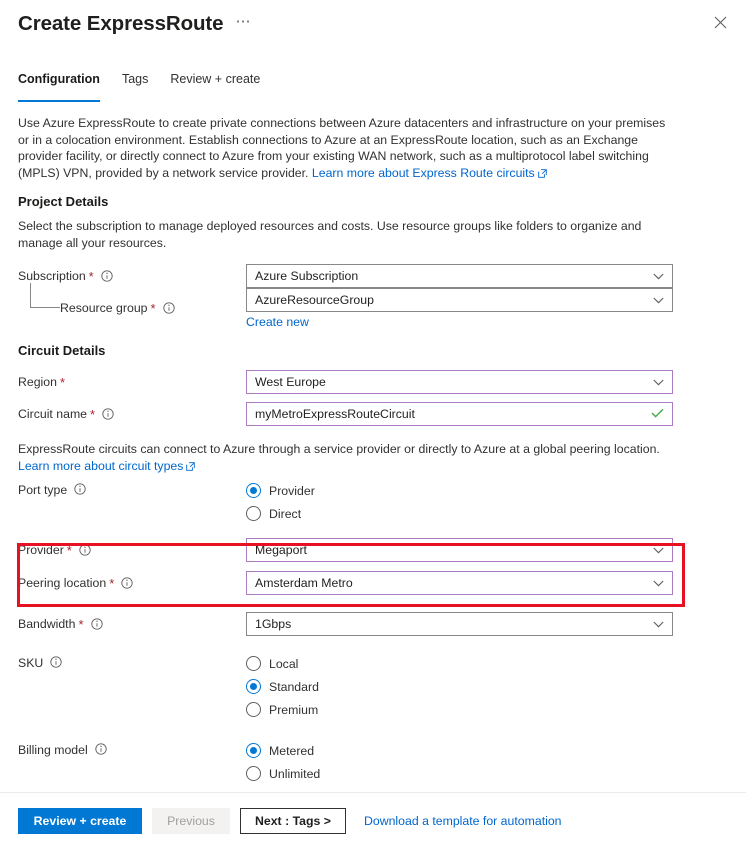  What do you see at coordinates (459, 750) in the screenshot?
I see `radio-billing-metered: Metered` at bounding box center [459, 750].